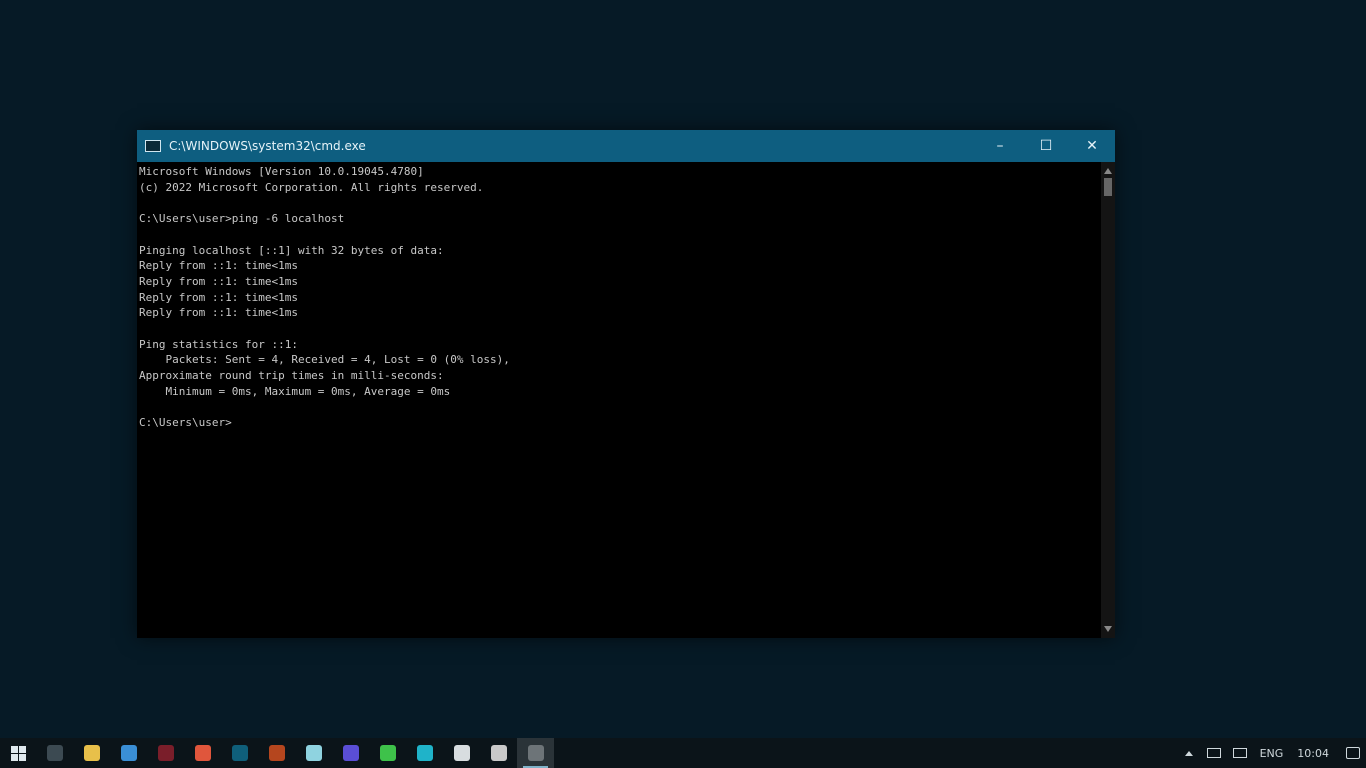 This screenshot has height=768, width=1366. I want to click on minimize-button: –, so click(1000, 146).